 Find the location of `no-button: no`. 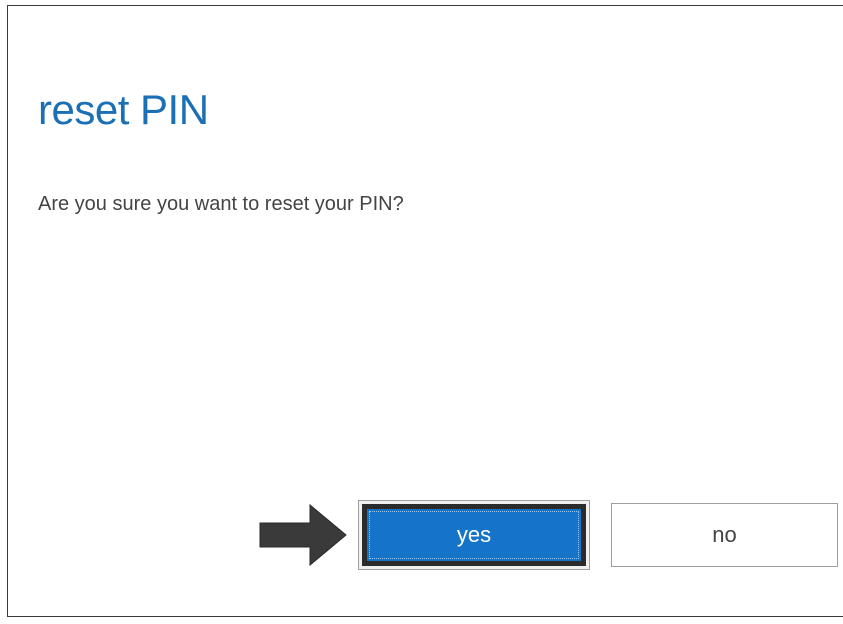

no-button: no is located at coordinates (724, 535).